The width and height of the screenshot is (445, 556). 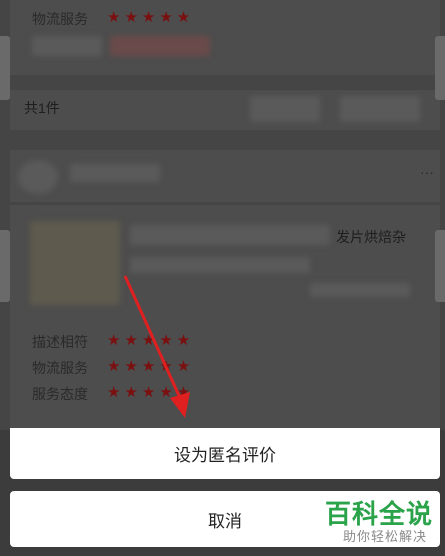 I want to click on product-title-blur, so click(x=230, y=235).